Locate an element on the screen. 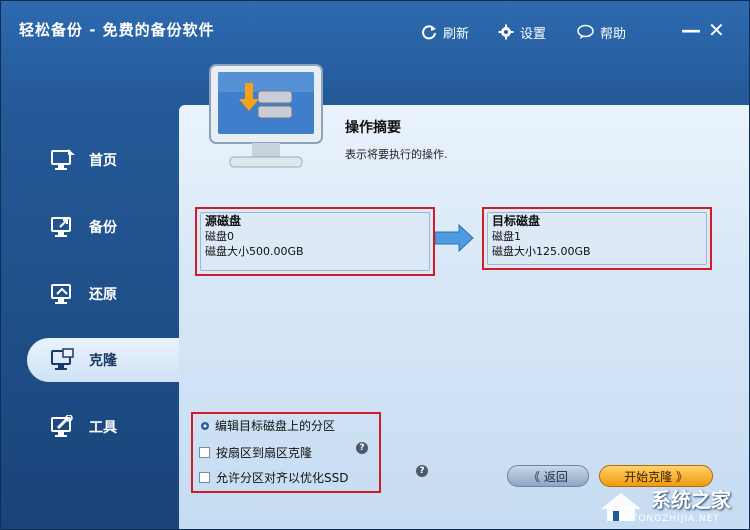  sidebar-item-backup: 备份 is located at coordinates (103, 227).